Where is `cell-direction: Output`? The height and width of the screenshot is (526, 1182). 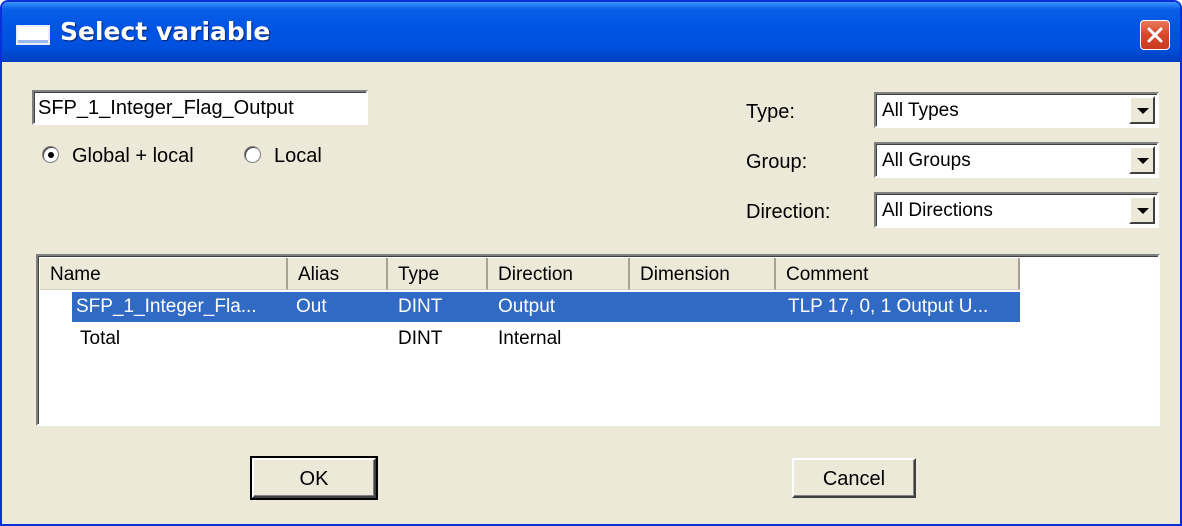 cell-direction: Output is located at coordinates (527, 306).